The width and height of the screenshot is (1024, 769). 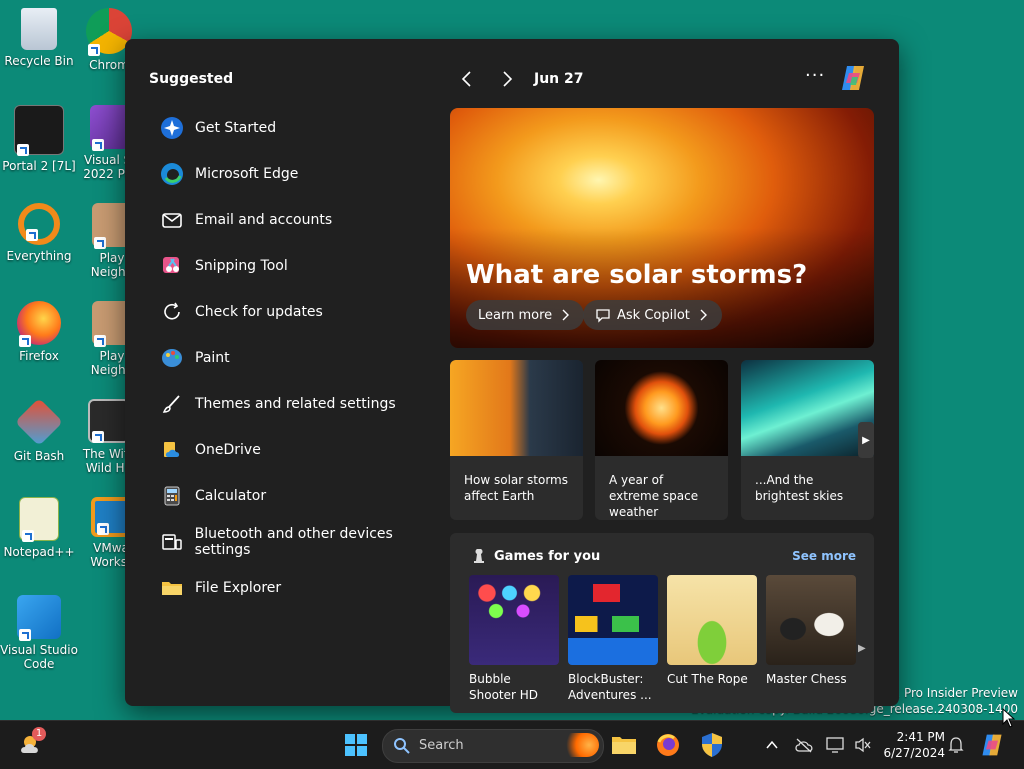 What do you see at coordinates (299, 450) in the screenshot?
I see `suggested-item-onedrive: OneDrive` at bounding box center [299, 450].